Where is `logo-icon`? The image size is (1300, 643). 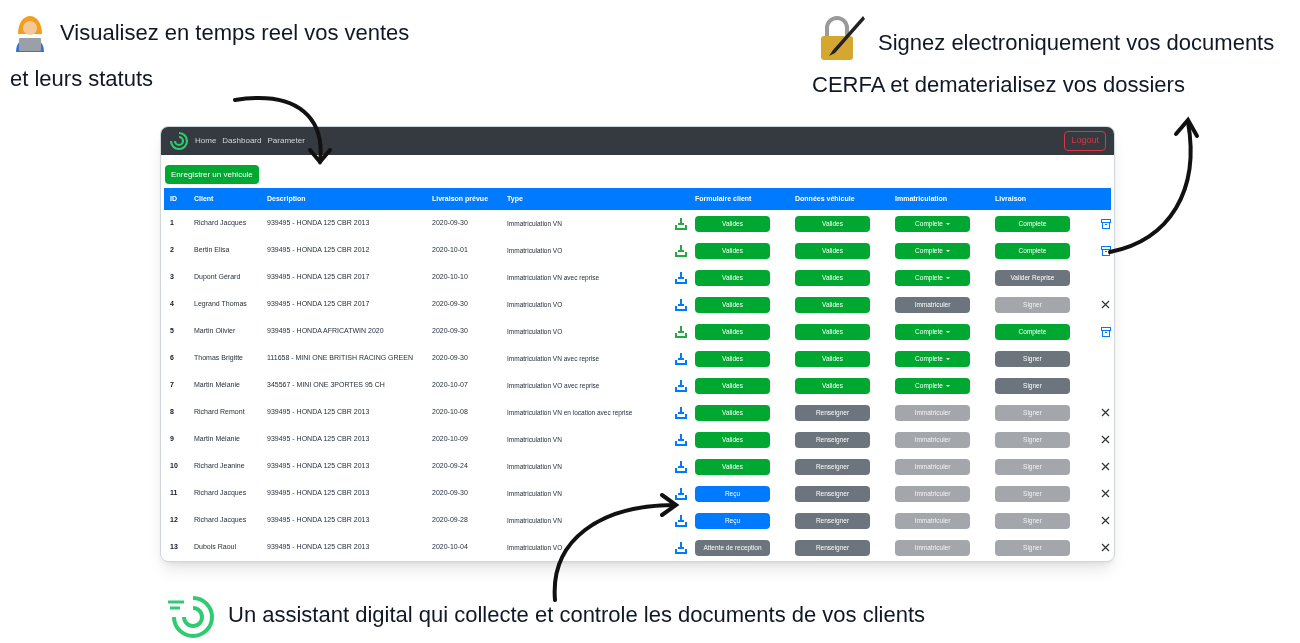 logo-icon is located at coordinates (179, 140).